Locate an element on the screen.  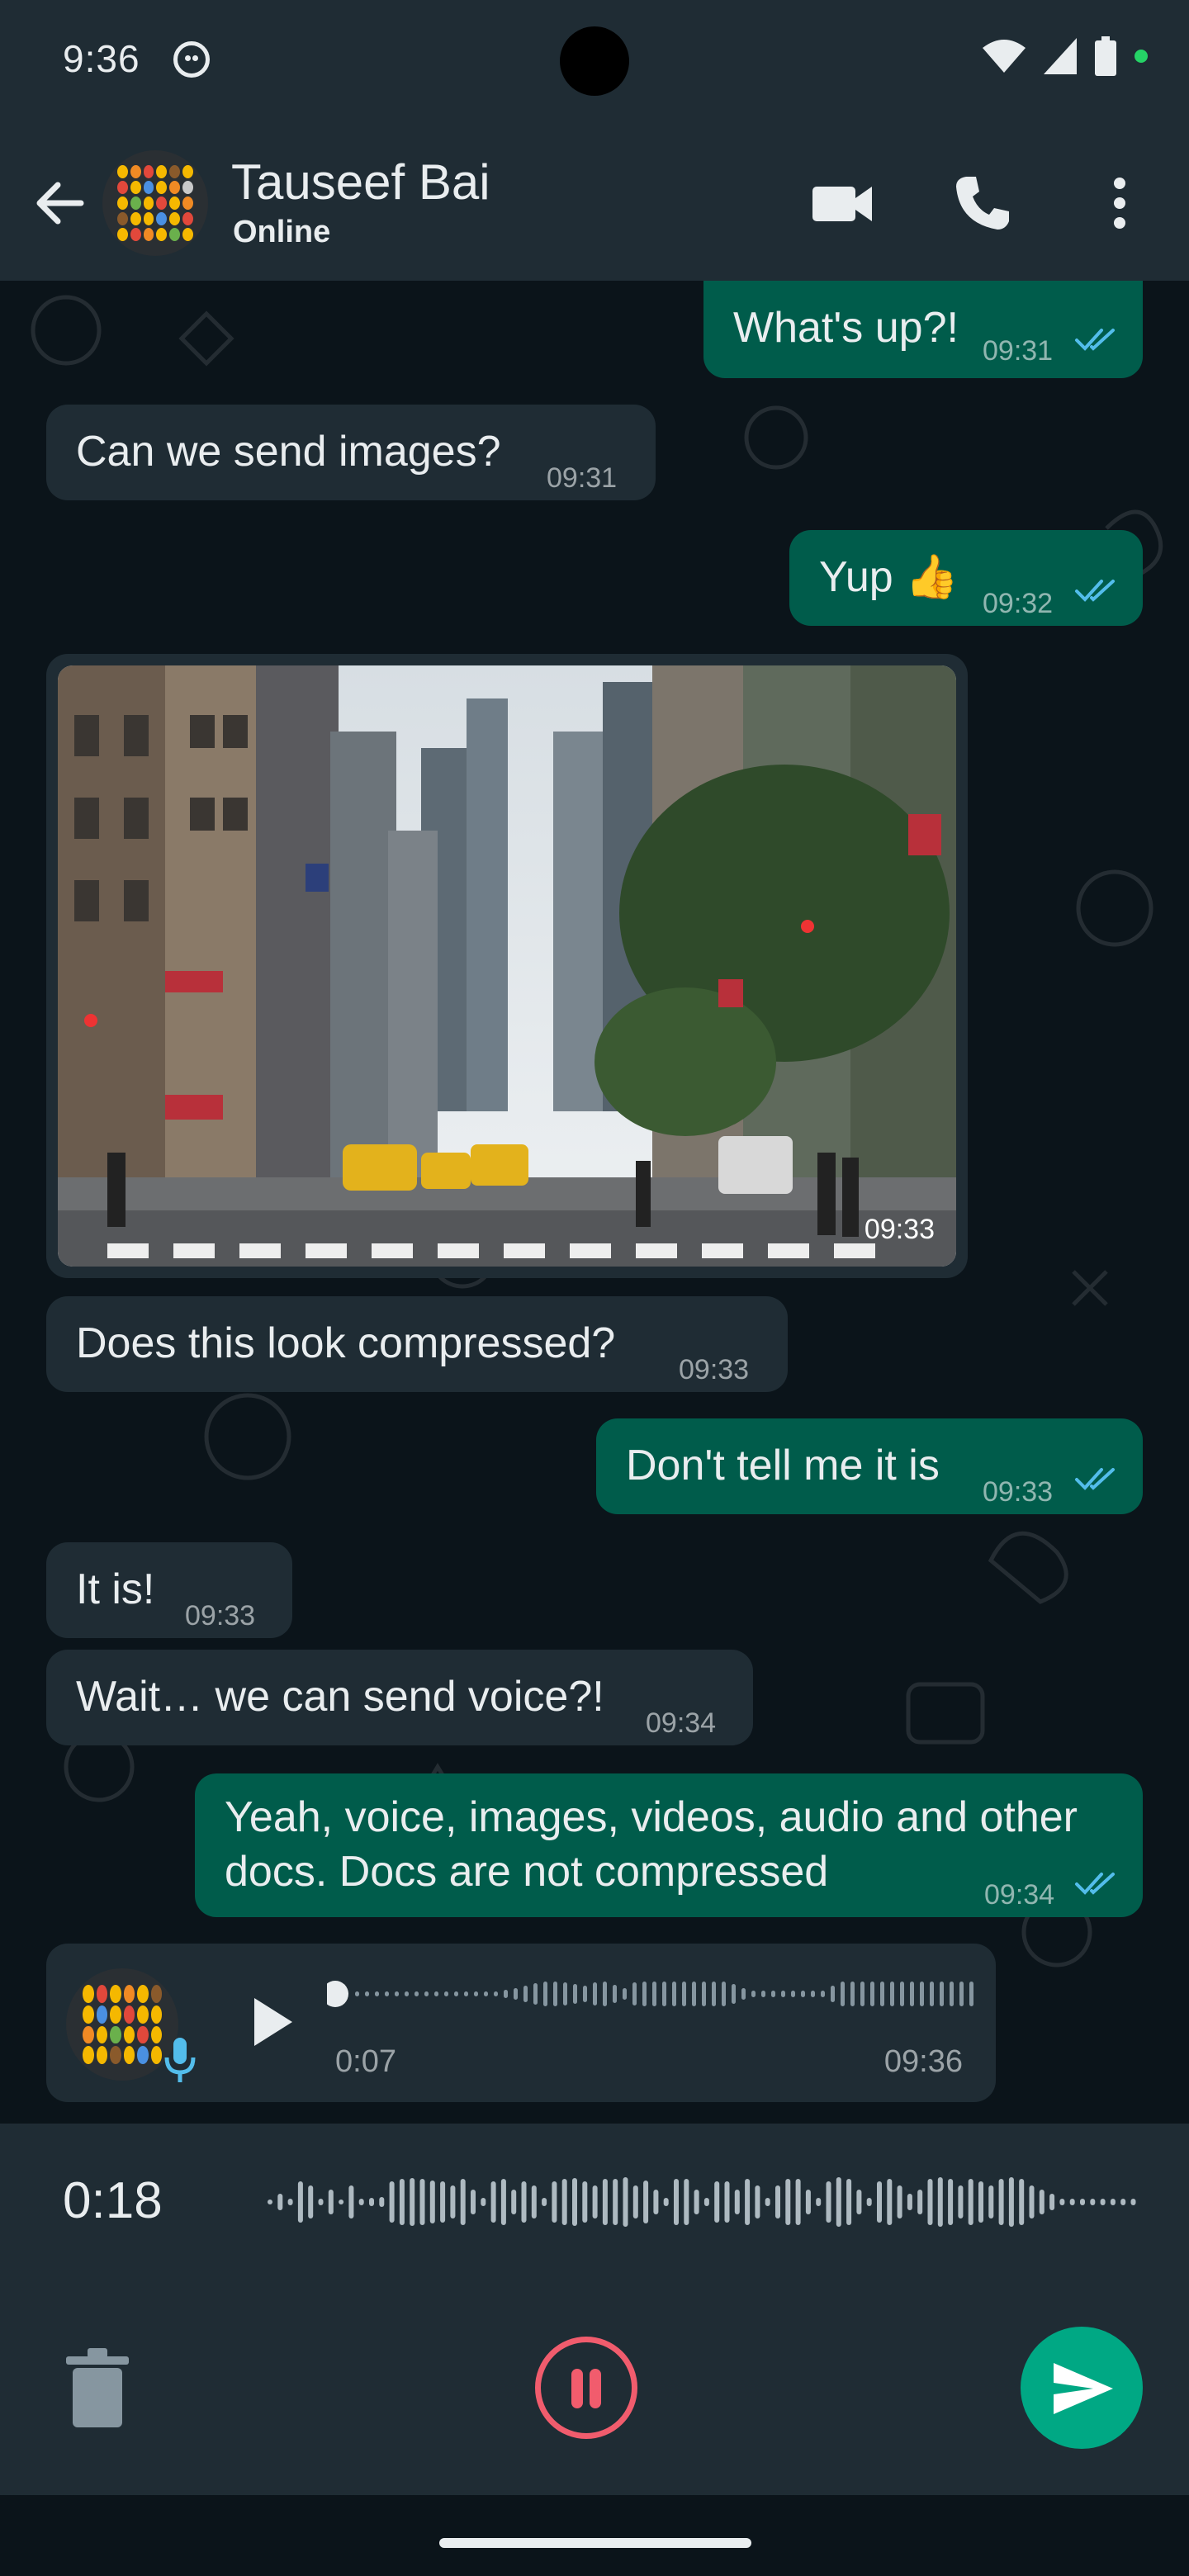
home-gesture-bar is located at coordinates (595, 2543).